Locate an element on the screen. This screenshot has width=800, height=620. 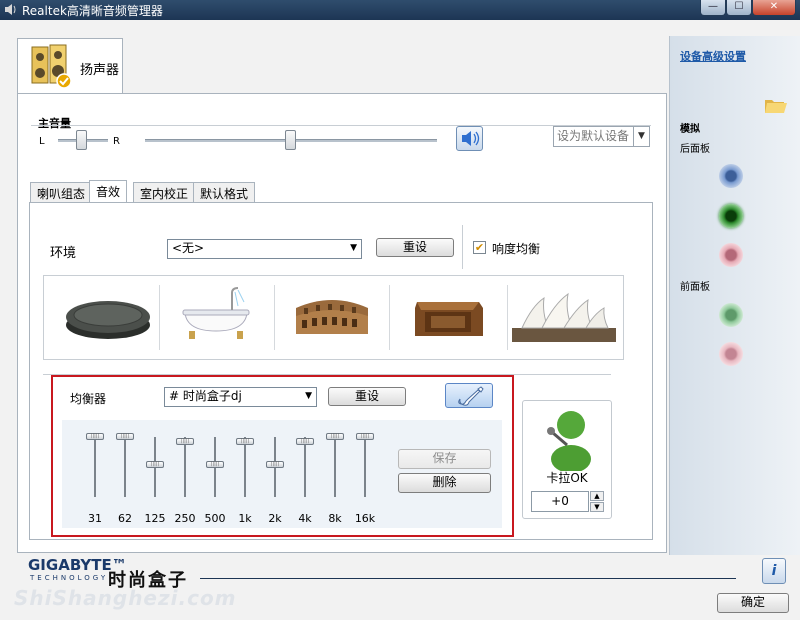
balance-left-label: L is located at coordinates (42, 141).